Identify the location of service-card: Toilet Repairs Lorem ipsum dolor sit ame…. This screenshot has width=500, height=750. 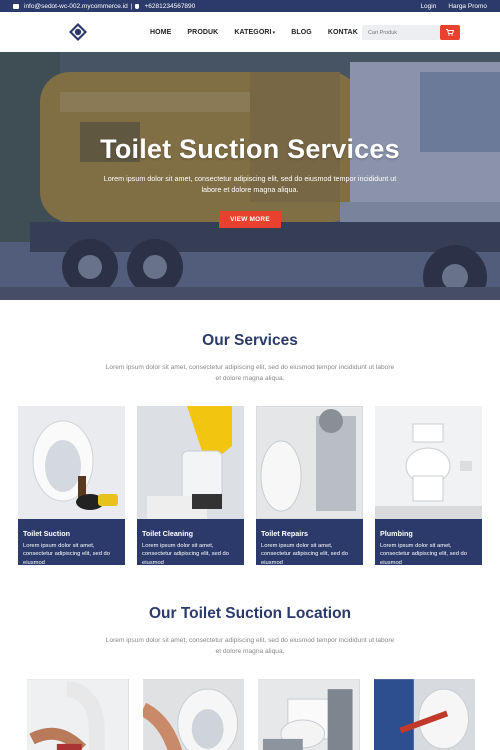
(309, 485).